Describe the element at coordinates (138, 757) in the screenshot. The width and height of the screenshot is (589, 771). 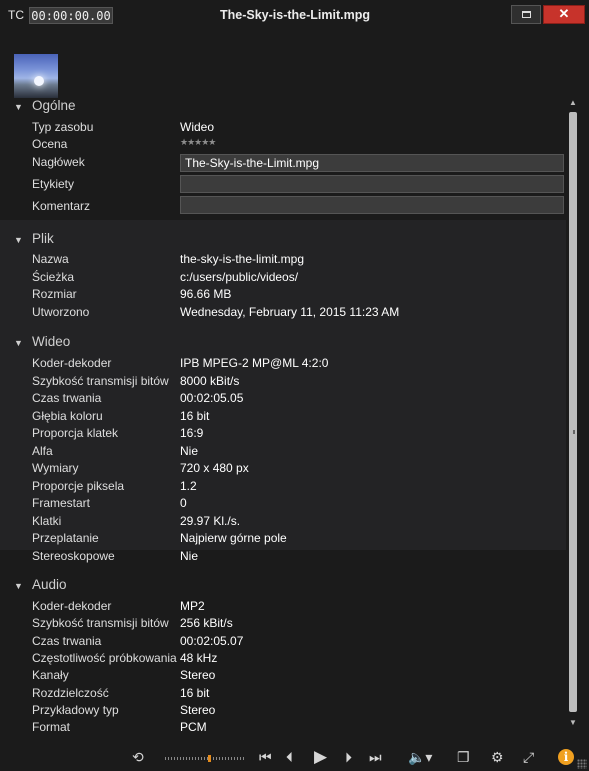
I see `loop-icon: ⟲` at that location.